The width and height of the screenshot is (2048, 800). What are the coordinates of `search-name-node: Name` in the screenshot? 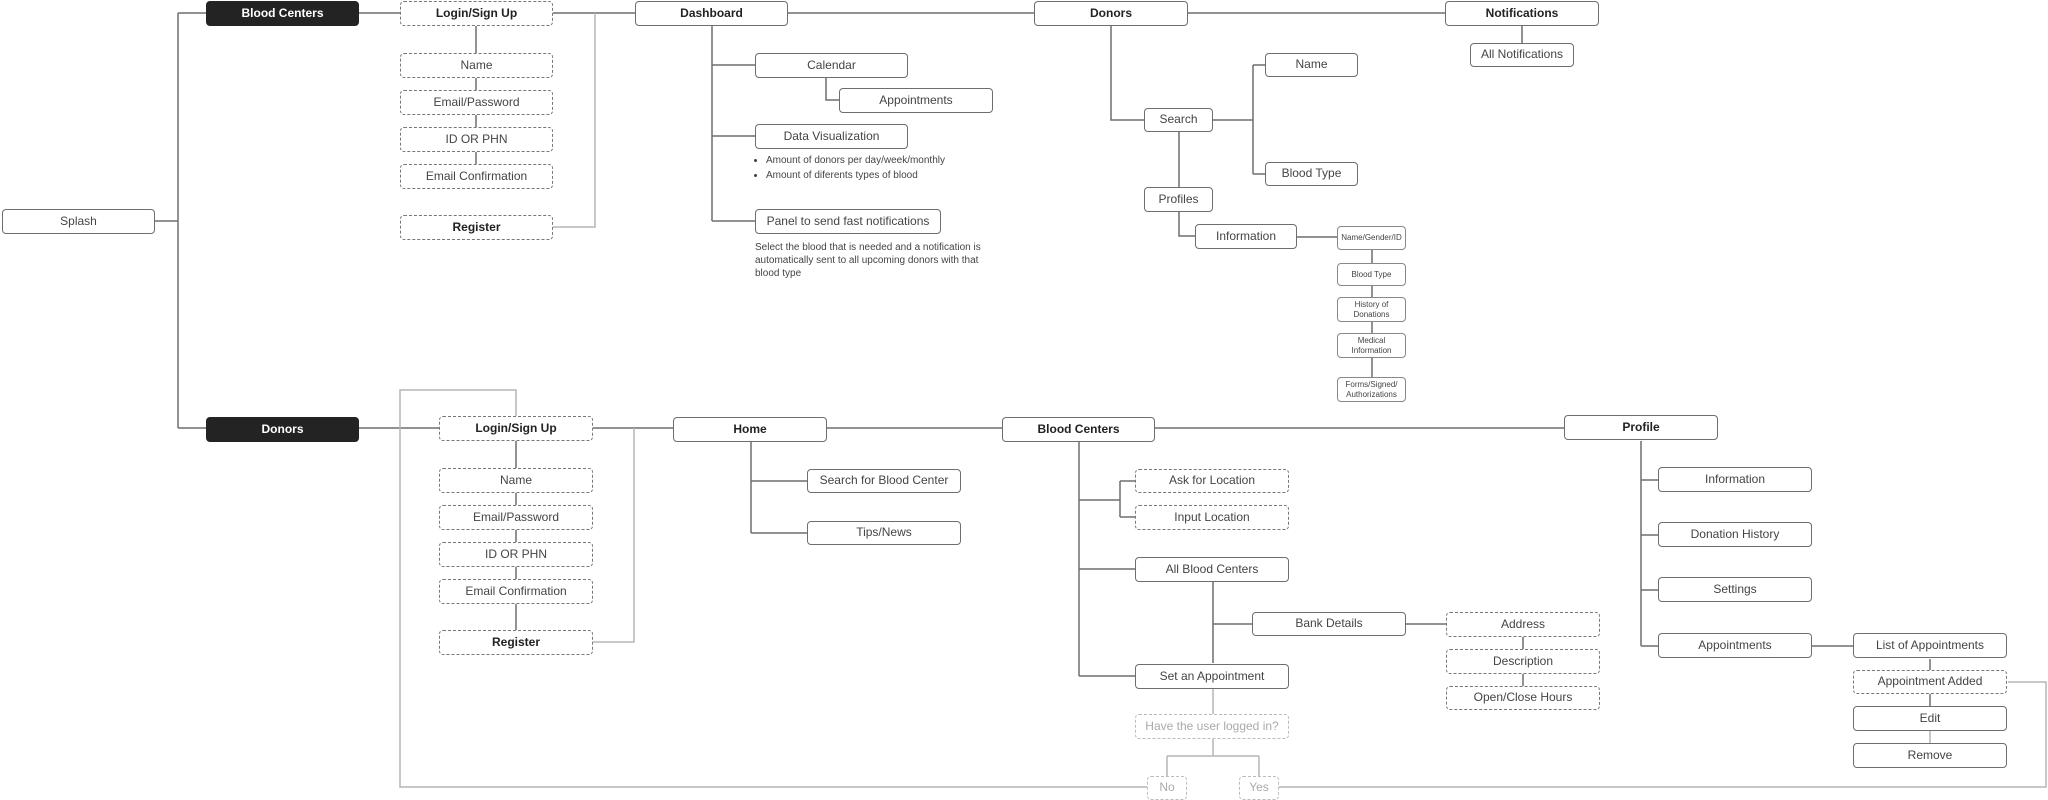 It's located at (1311, 65).